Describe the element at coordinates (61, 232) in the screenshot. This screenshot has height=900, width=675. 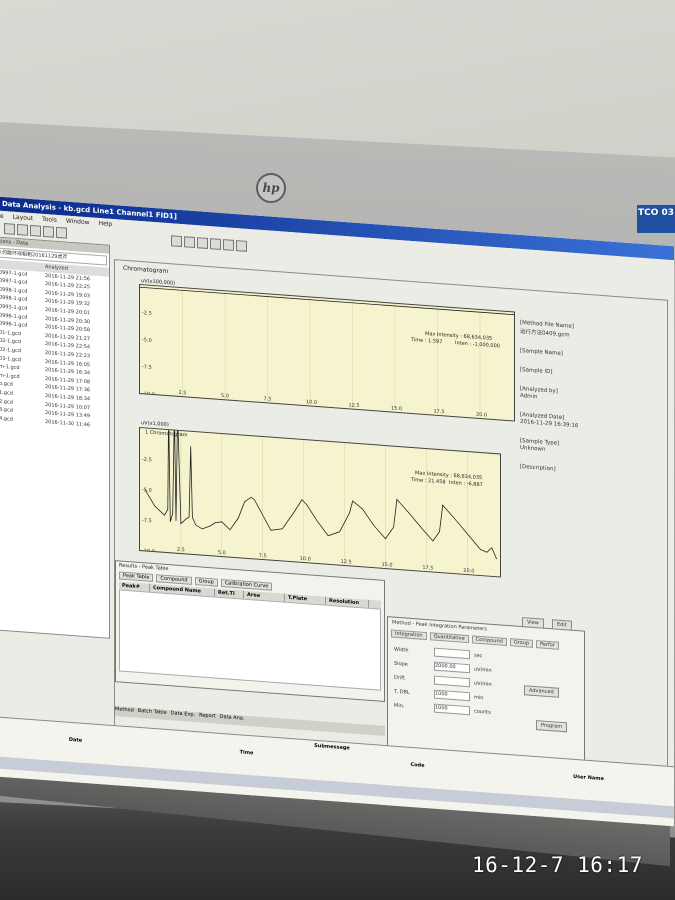
I see `toolbar-help-icon` at that location.